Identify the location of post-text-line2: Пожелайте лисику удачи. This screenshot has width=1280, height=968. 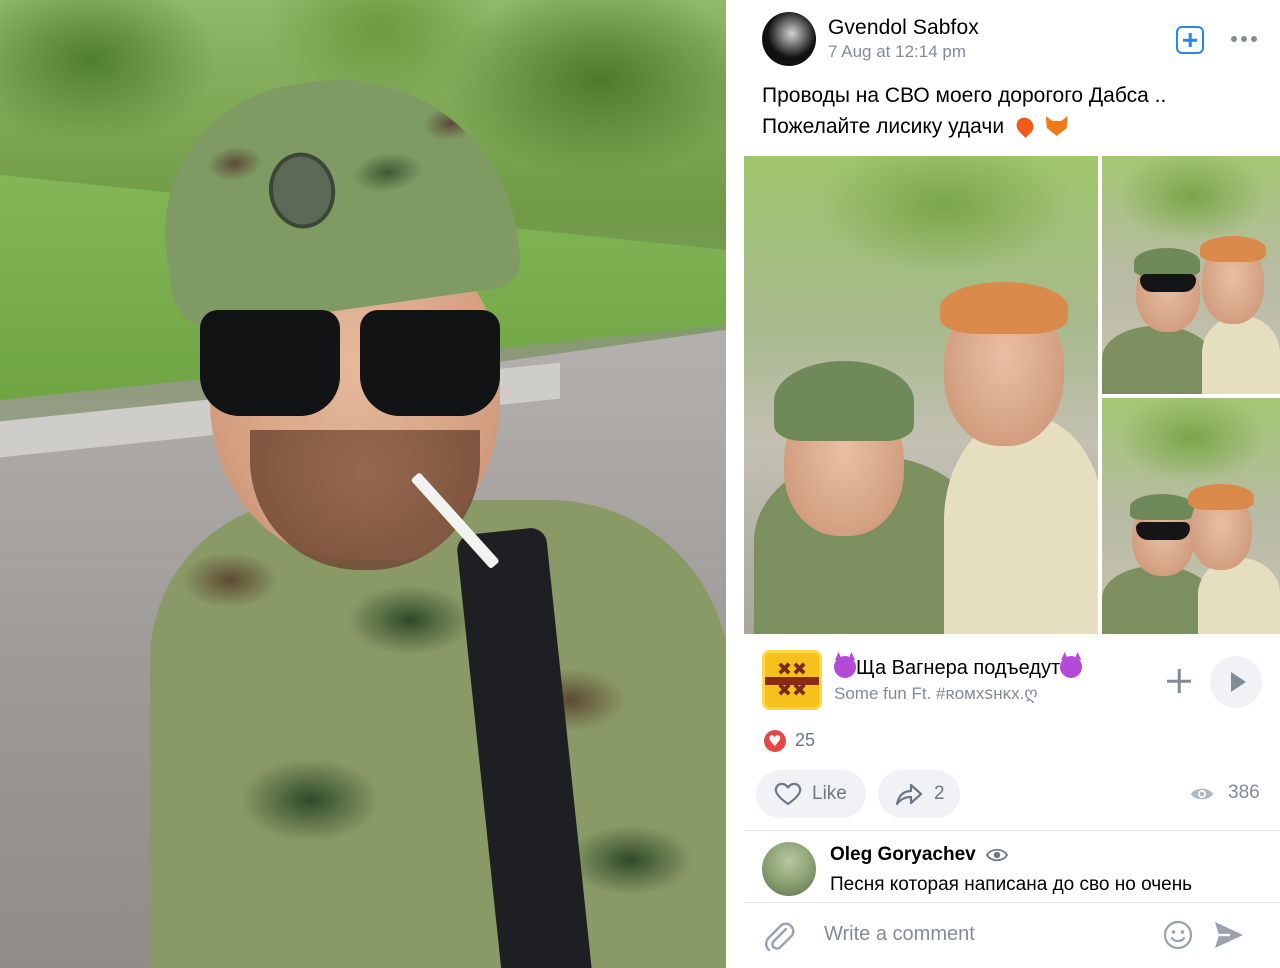
(883, 126).